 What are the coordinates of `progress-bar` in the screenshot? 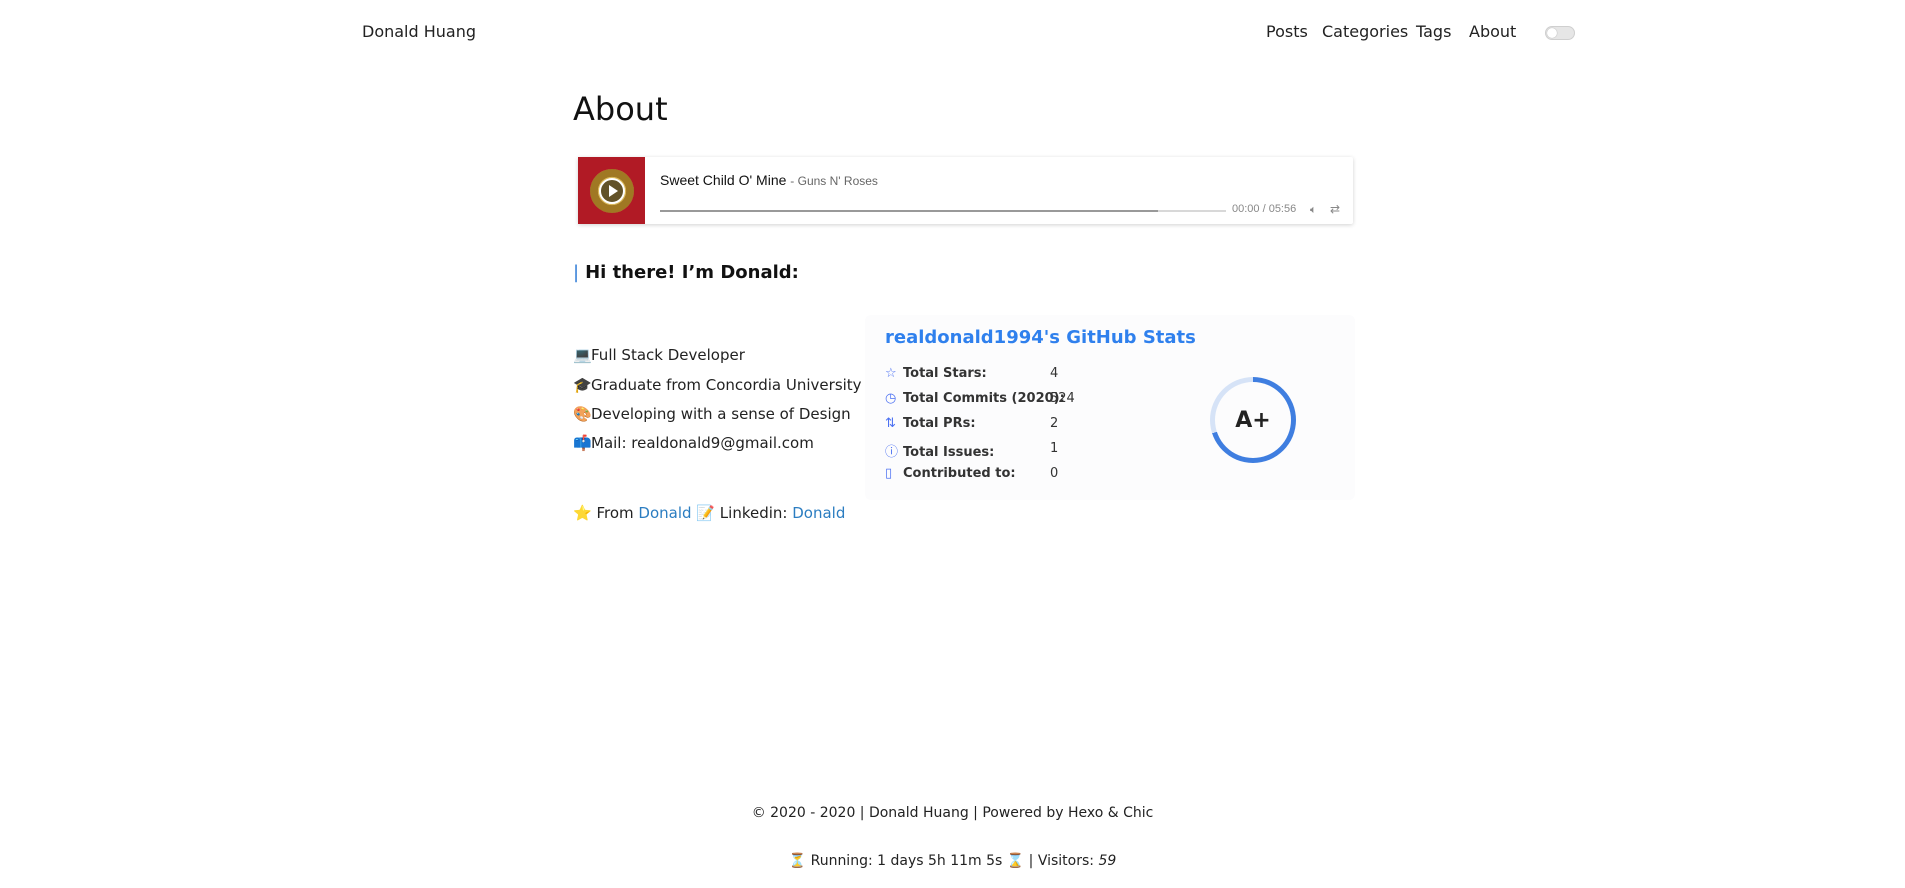 It's located at (943, 211).